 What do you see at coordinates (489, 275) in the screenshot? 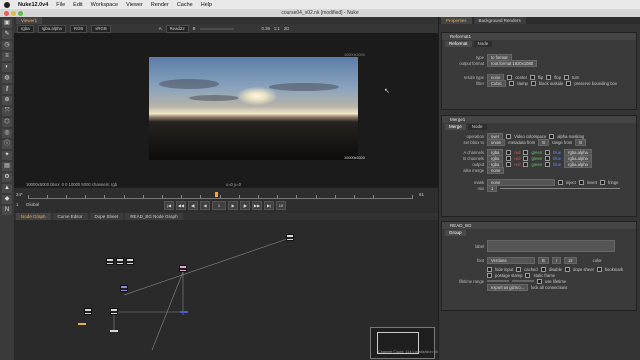
I see `postage-stamp-checkbox` at bounding box center [489, 275].